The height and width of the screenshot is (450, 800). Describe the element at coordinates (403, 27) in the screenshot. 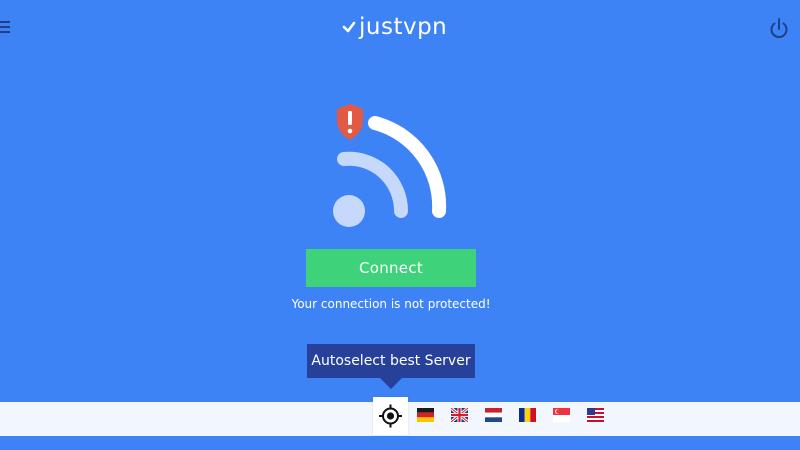

I see `brand-name: justvpn` at that location.